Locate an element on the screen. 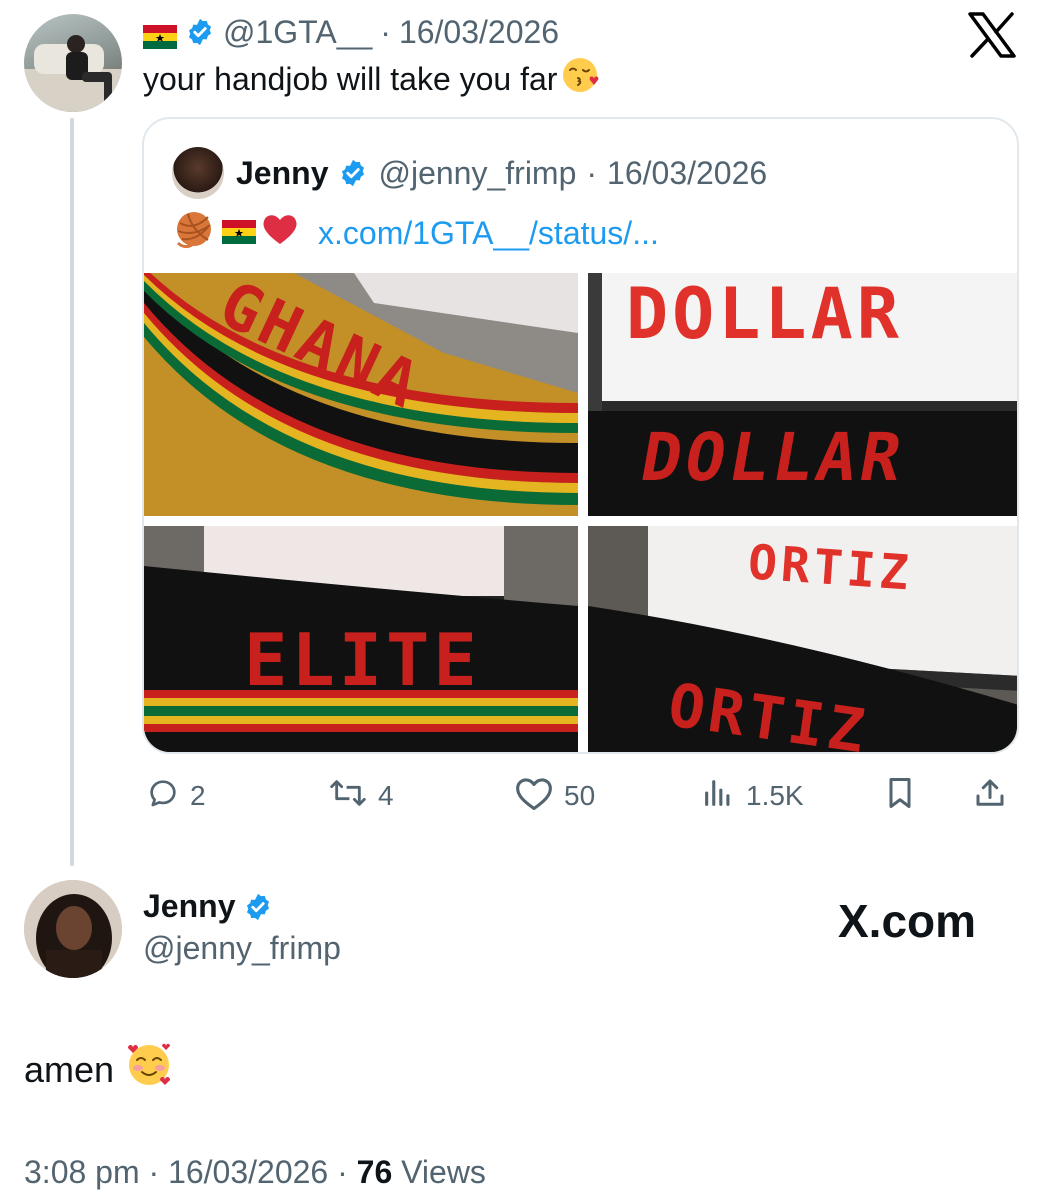 The image size is (1043, 1200). top-tweet-text: your handjob will take you far is located at coordinates (350, 78).